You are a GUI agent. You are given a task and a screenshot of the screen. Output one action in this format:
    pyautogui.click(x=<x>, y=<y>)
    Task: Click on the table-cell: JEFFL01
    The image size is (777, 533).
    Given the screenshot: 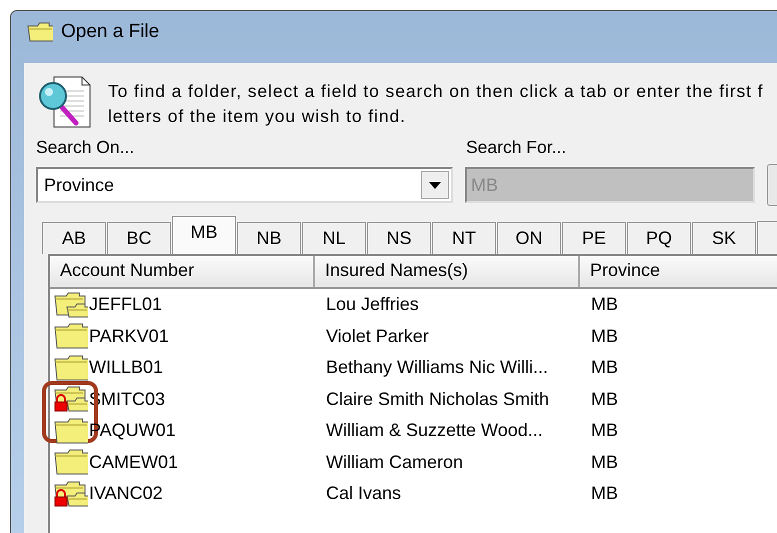 What is the action you would take?
    pyautogui.click(x=125, y=305)
    